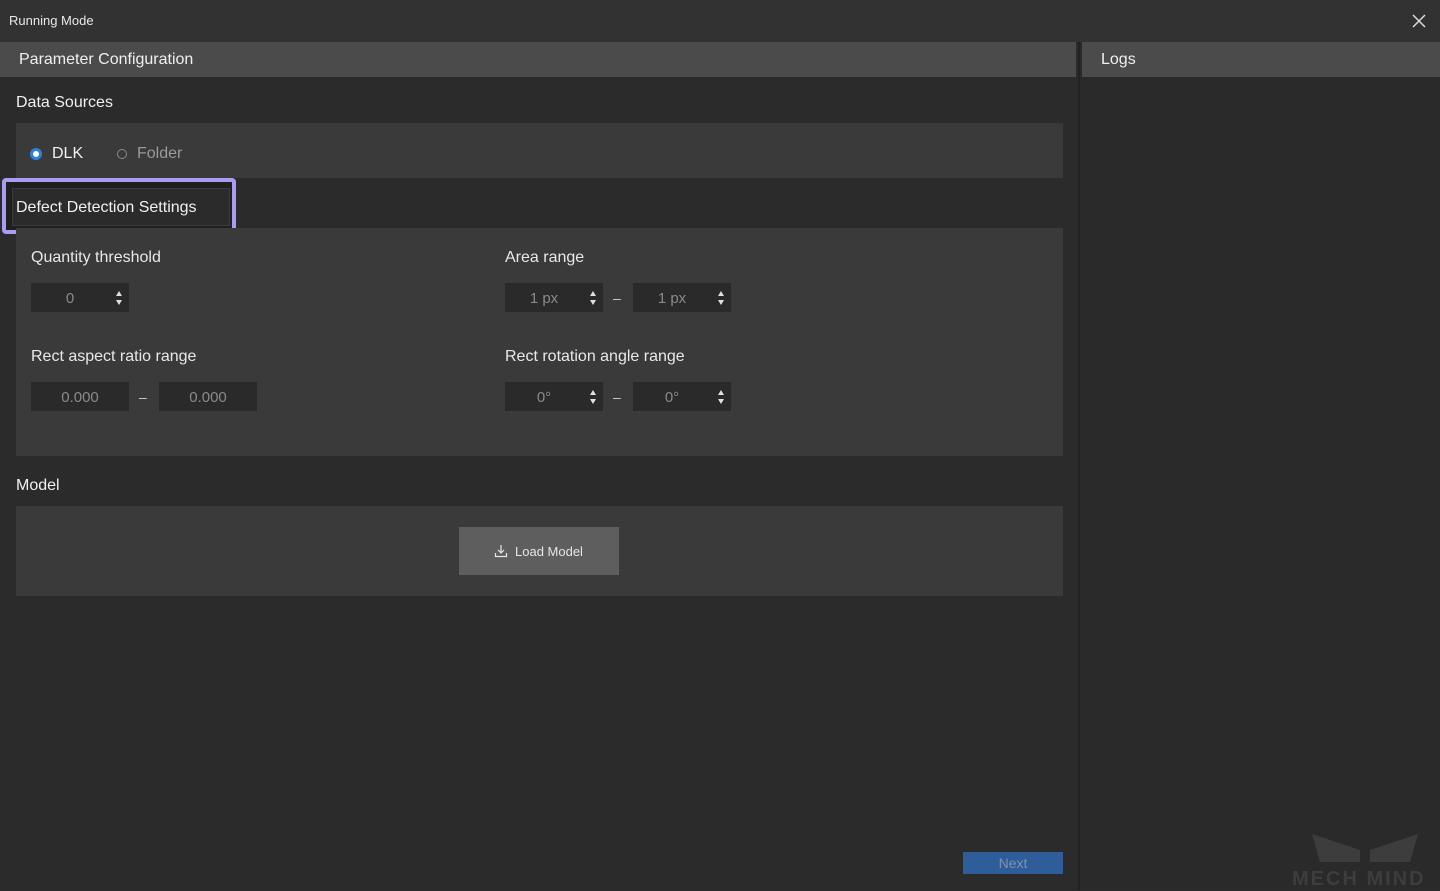  What do you see at coordinates (96, 257) in the screenshot?
I see `quantity-threshold-label: Quantity threshold` at bounding box center [96, 257].